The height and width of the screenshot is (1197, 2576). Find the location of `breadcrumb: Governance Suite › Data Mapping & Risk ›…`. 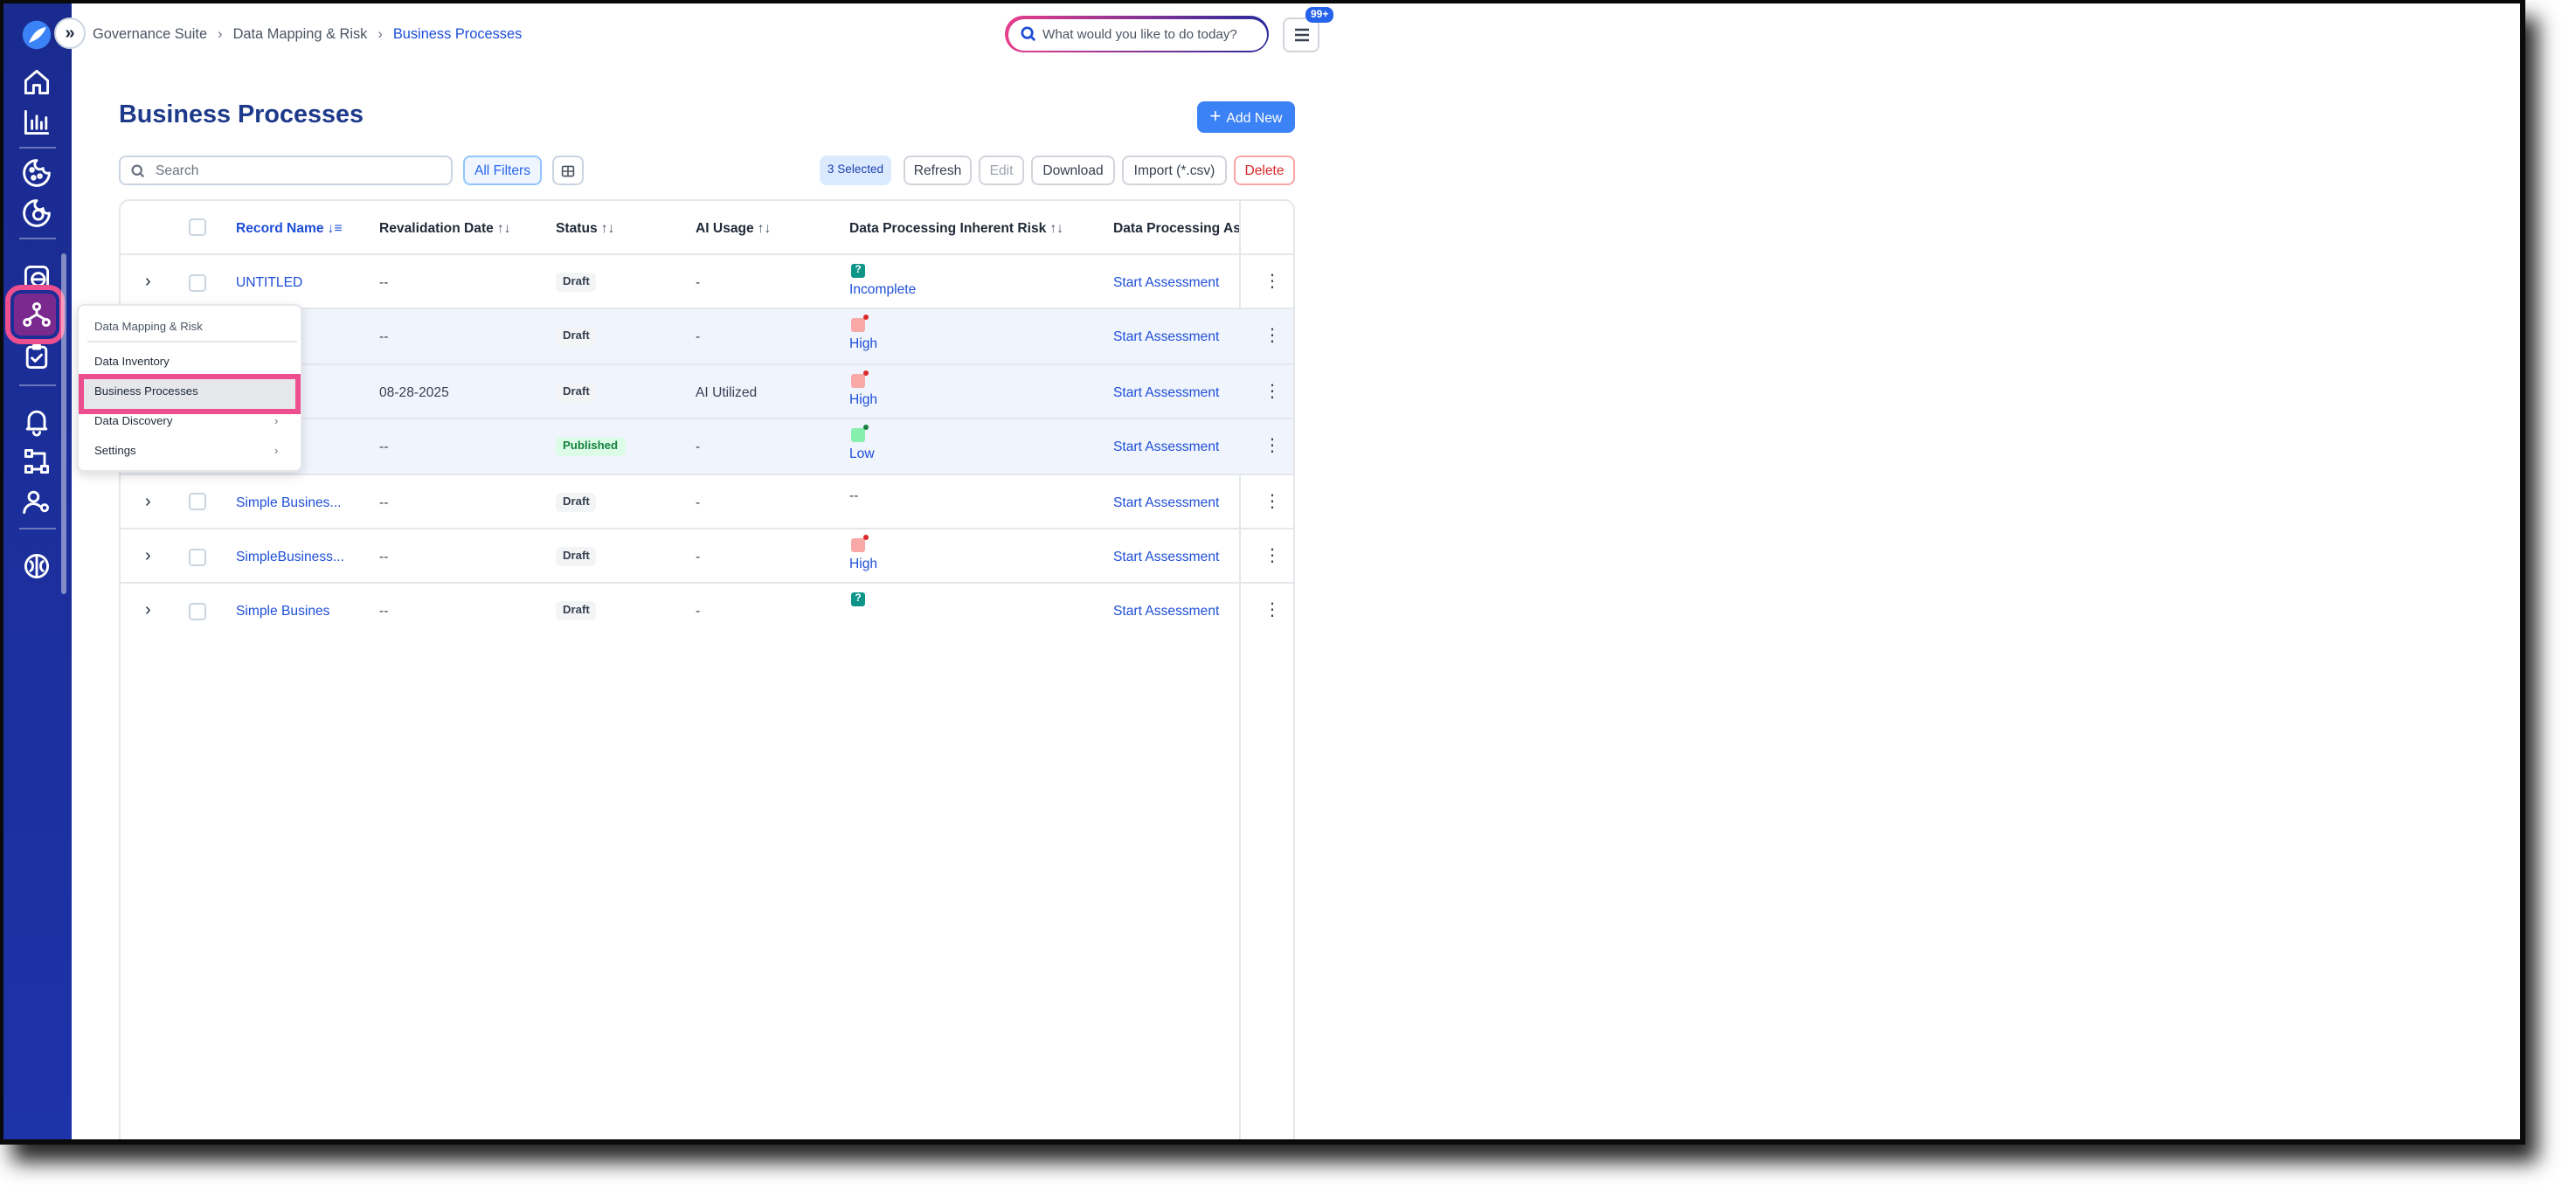

breadcrumb: Governance Suite › Data Mapping & Risk ›… is located at coordinates (307, 34).